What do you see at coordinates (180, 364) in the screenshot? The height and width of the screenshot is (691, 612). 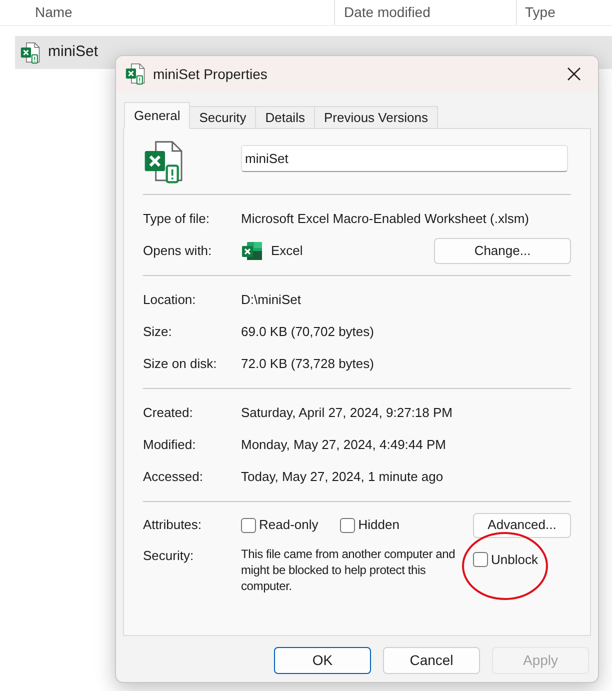 I see `field-label: Size on disk:` at bounding box center [180, 364].